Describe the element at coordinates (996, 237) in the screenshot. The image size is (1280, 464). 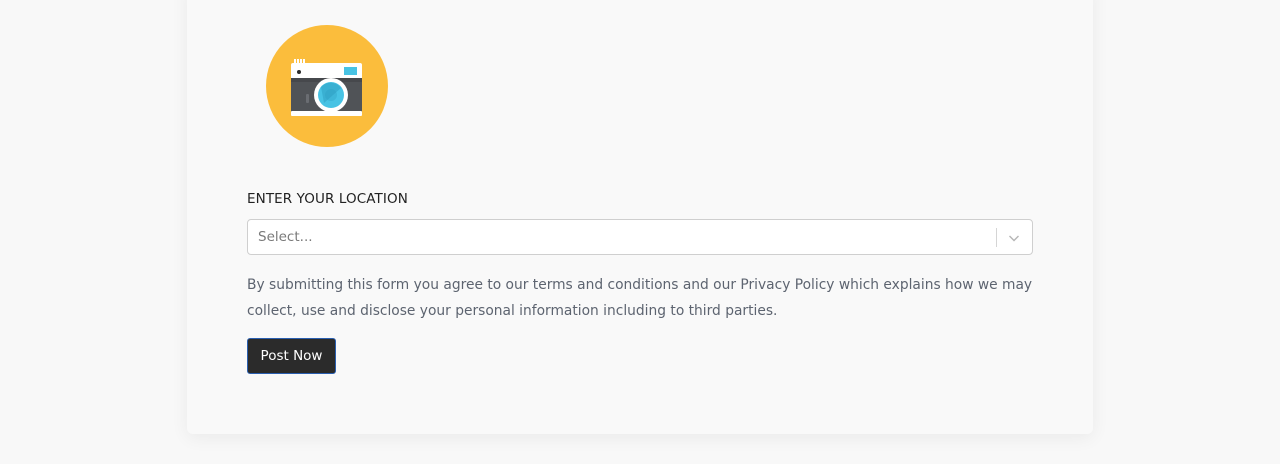
I see `select-separator` at that location.